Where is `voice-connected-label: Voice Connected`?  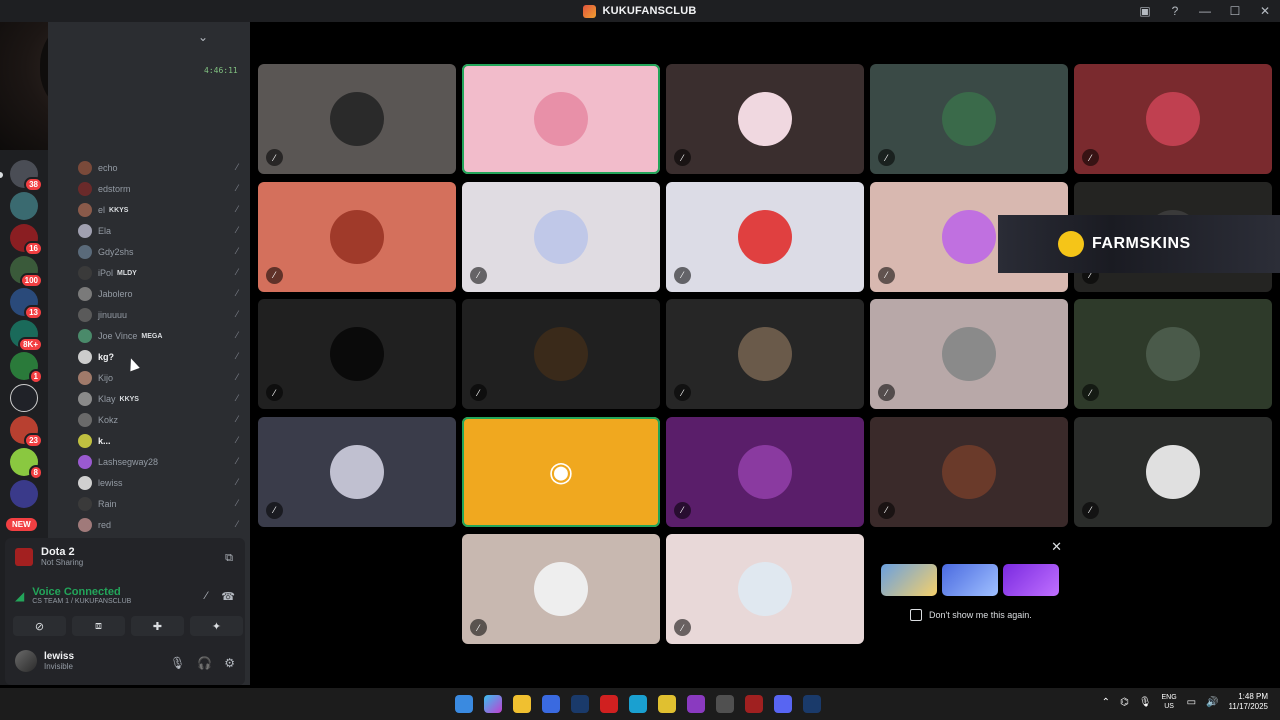 voice-connected-label: Voice Connected is located at coordinates (81, 592).